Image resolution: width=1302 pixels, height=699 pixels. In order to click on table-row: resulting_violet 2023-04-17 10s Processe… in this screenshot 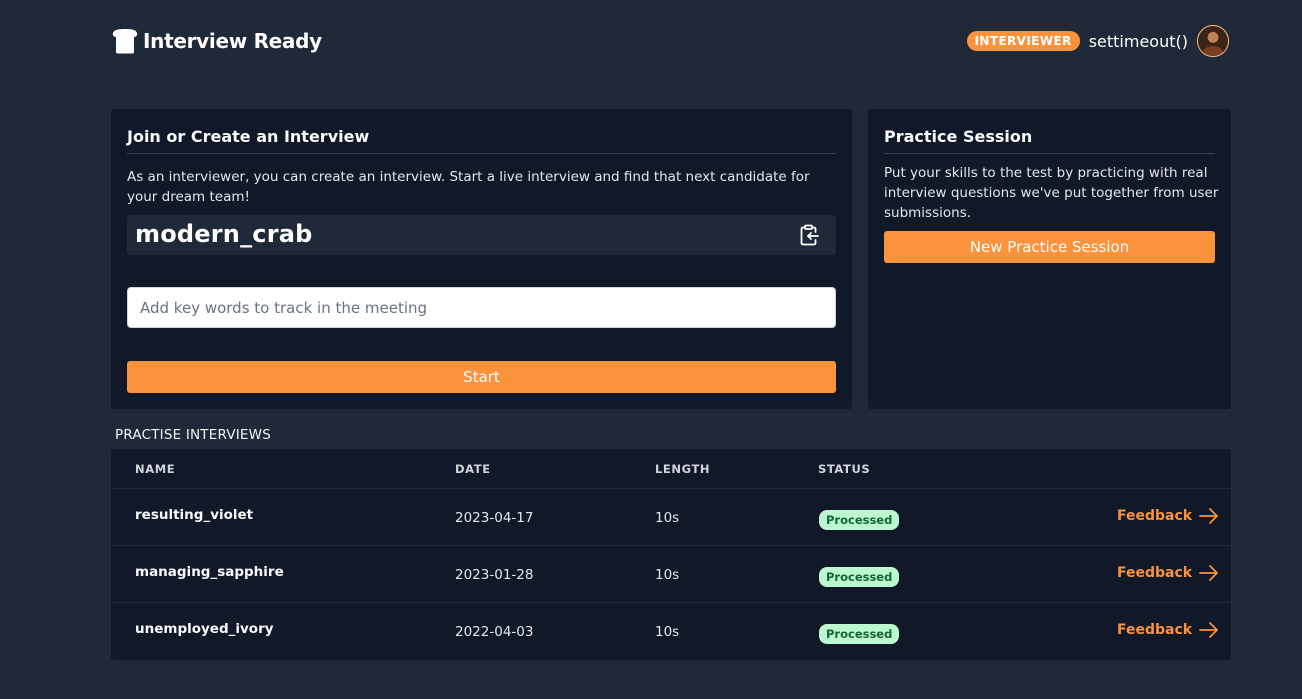, I will do `click(671, 517)`.